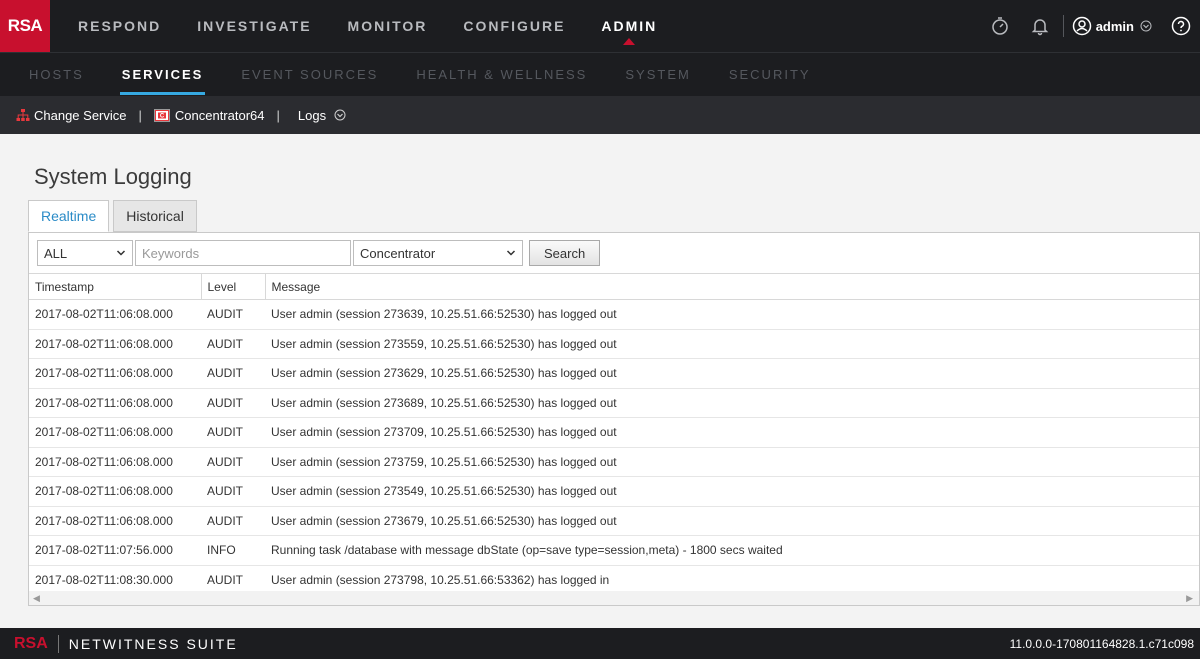 This screenshot has height=659, width=1200. I want to click on bell-icon, so click(1040, 26).